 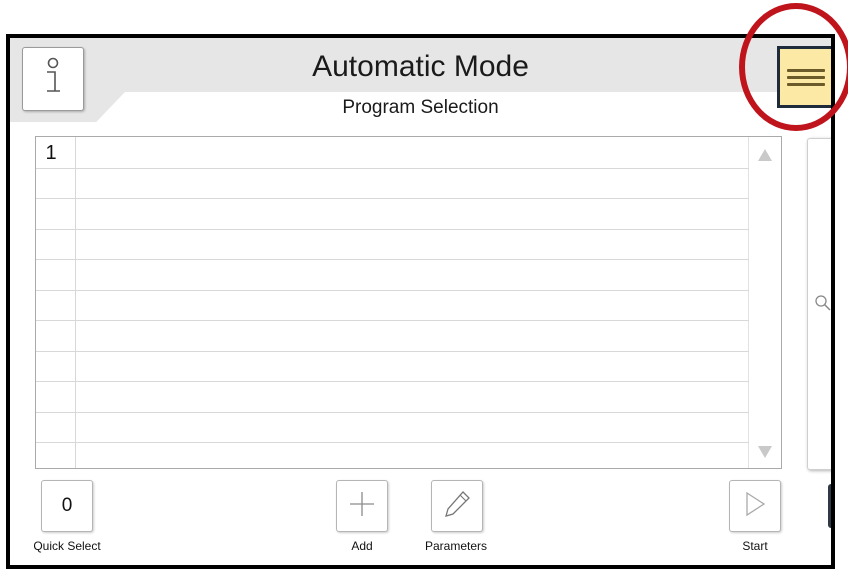 I want to click on side-pull-tab, so click(x=831, y=506).